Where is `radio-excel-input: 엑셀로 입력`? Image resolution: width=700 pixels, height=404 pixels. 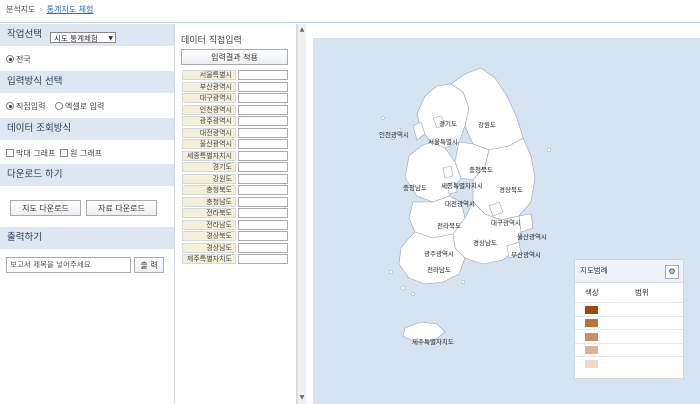 radio-excel-input: 엑셀로 입력 is located at coordinates (79, 106).